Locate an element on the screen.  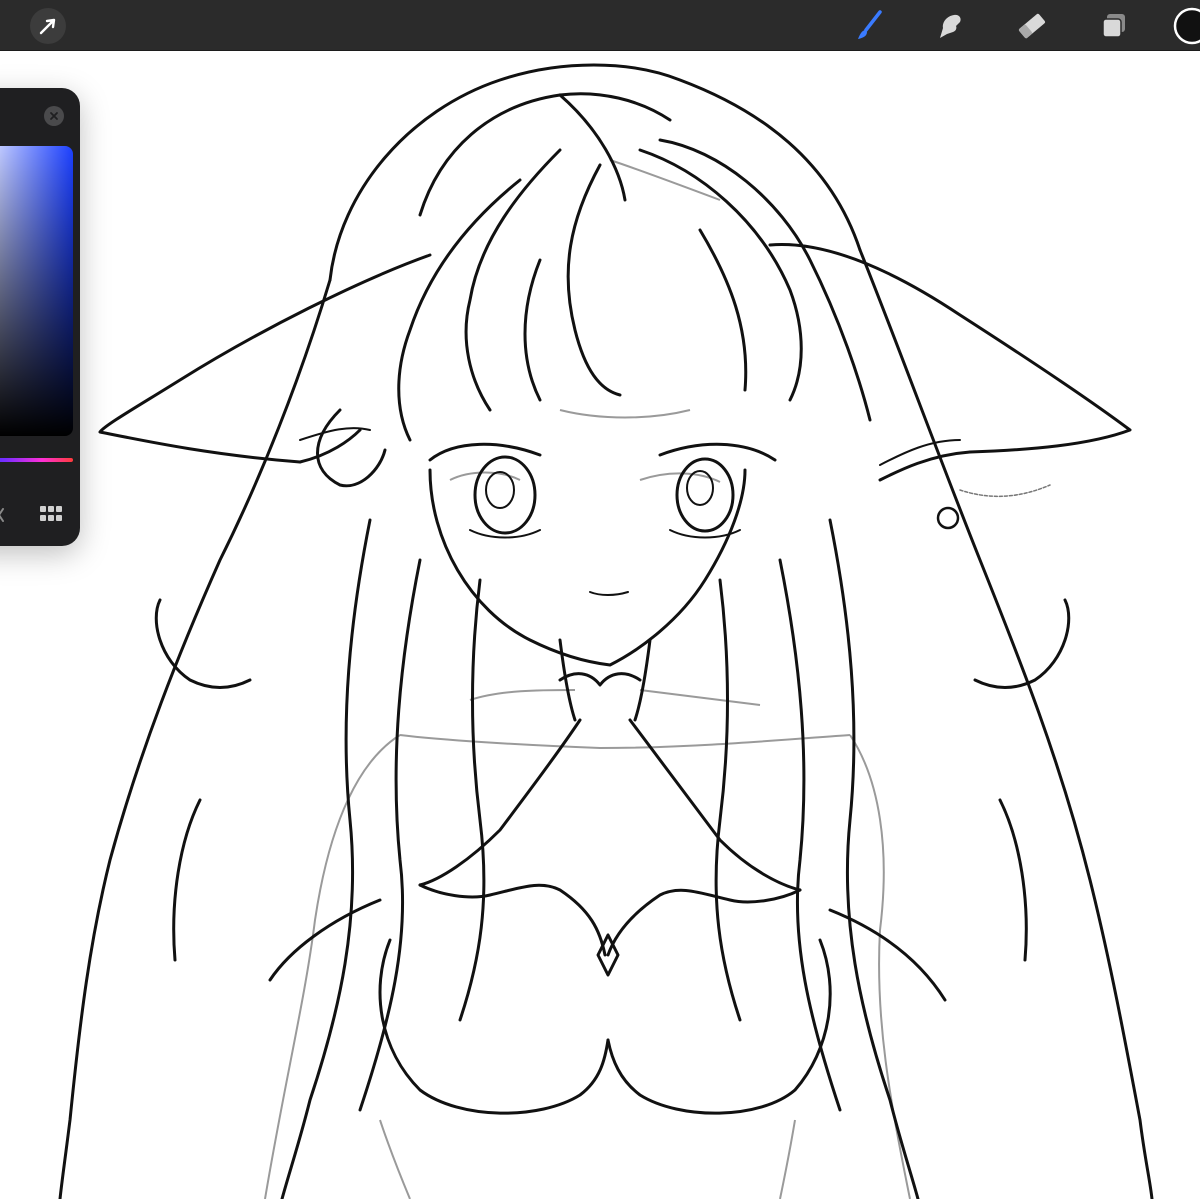
eraser-icon is located at coordinates (1032, 26).